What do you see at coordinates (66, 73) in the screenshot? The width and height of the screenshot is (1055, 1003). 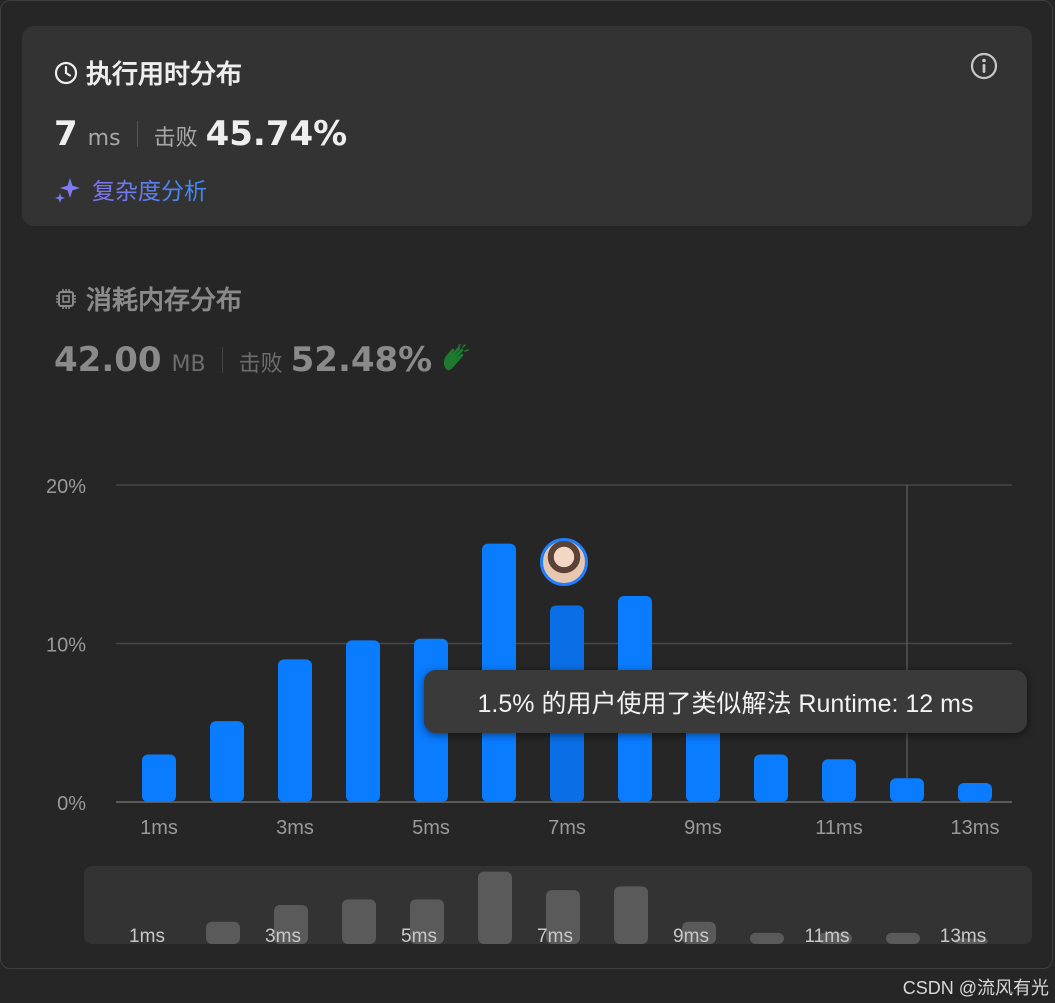 I see `clock-icon` at bounding box center [66, 73].